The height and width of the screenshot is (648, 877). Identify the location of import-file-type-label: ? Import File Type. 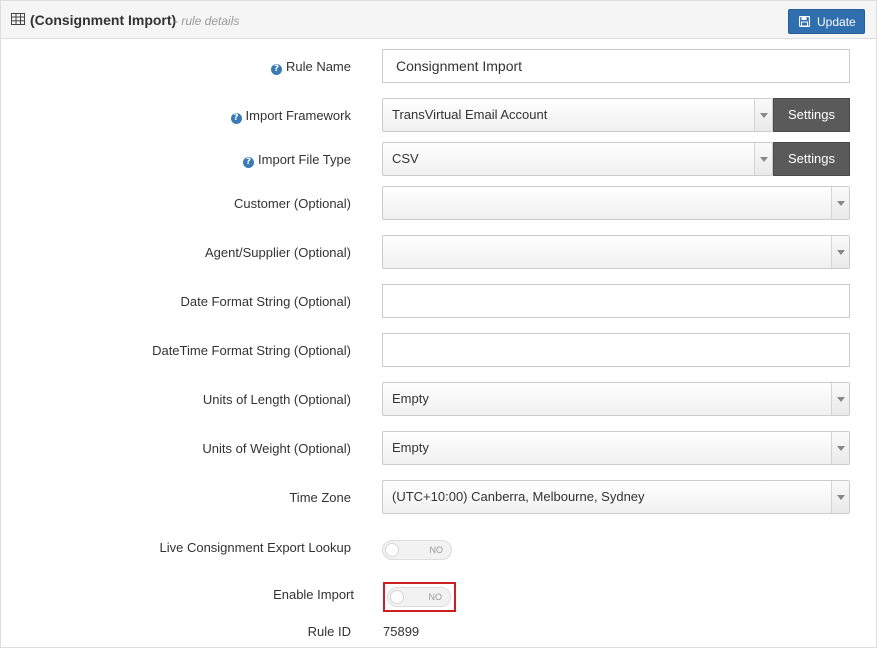
(297, 160).